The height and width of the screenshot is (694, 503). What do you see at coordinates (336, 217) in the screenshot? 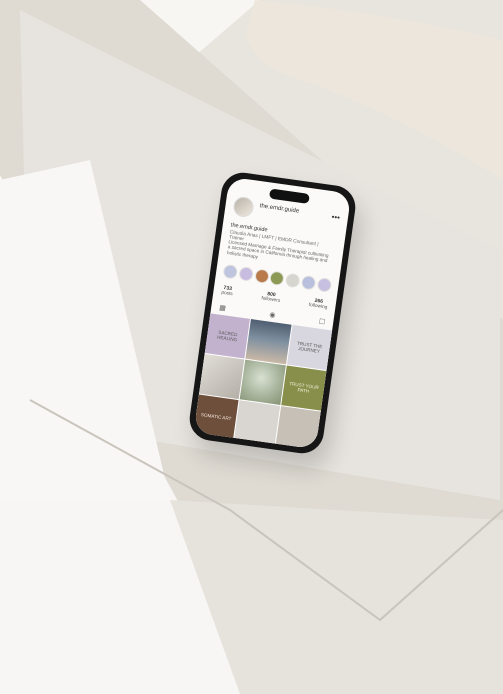
I see `more-icon: •••` at bounding box center [336, 217].